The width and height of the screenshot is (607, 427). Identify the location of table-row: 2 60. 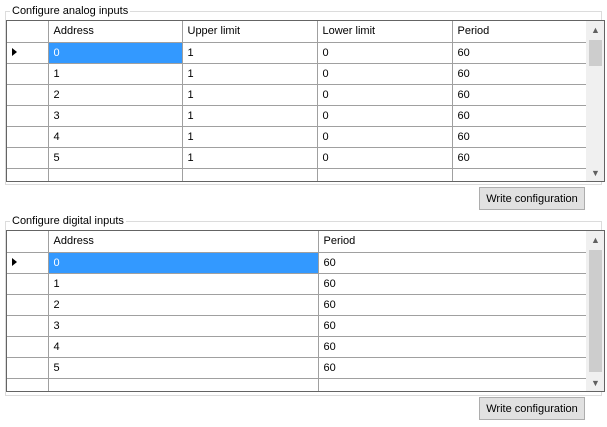
(298, 305).